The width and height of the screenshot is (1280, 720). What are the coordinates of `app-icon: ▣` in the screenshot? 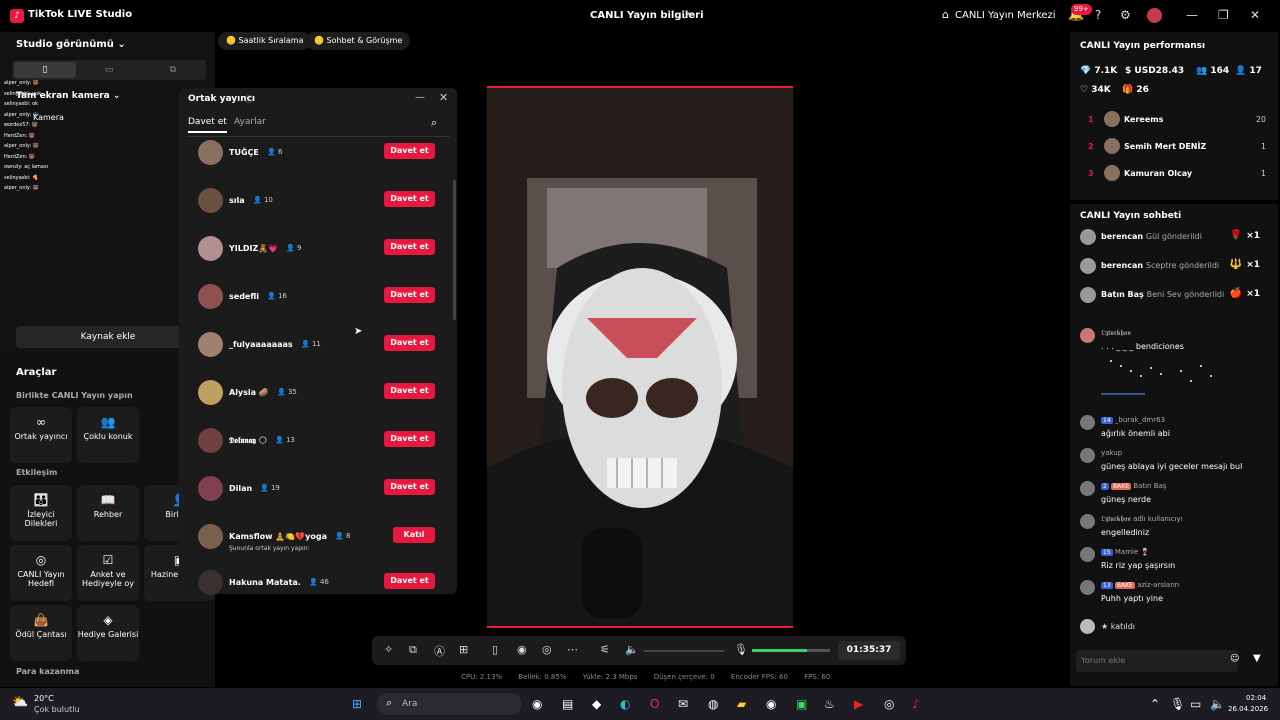 It's located at (801, 704).